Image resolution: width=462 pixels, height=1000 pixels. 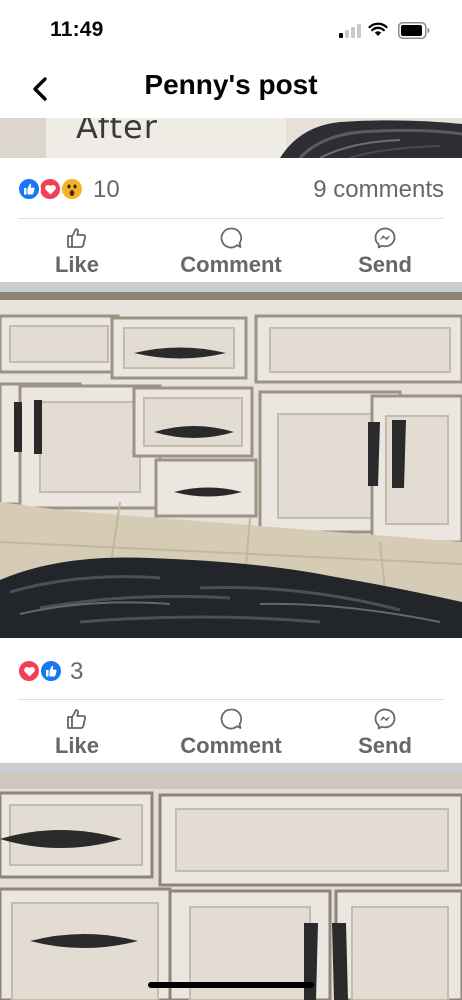 What do you see at coordinates (117, 132) in the screenshot?
I see `photo-caption-text: After` at bounding box center [117, 132].